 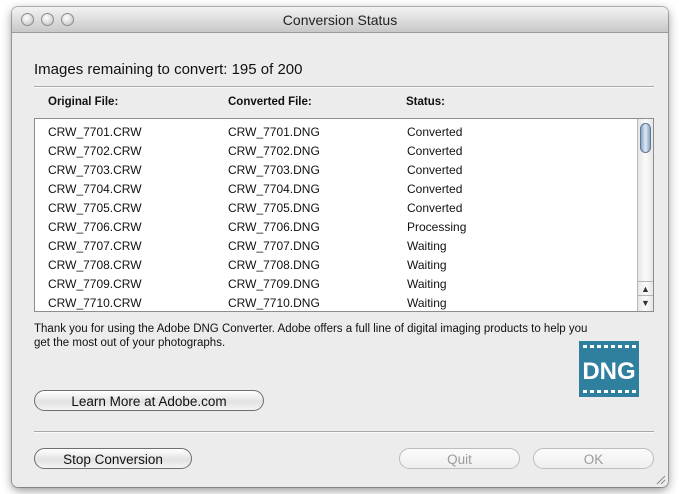 What do you see at coordinates (95, 151) in the screenshot?
I see `original-file-cell: CRW_7702.CRW` at bounding box center [95, 151].